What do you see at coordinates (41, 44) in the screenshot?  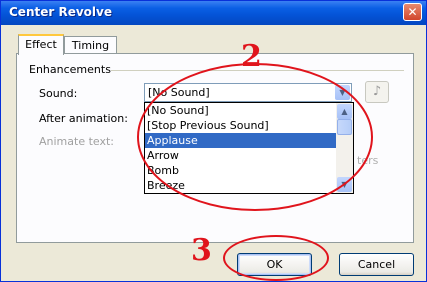 I see `tab-effect: Effect` at bounding box center [41, 44].